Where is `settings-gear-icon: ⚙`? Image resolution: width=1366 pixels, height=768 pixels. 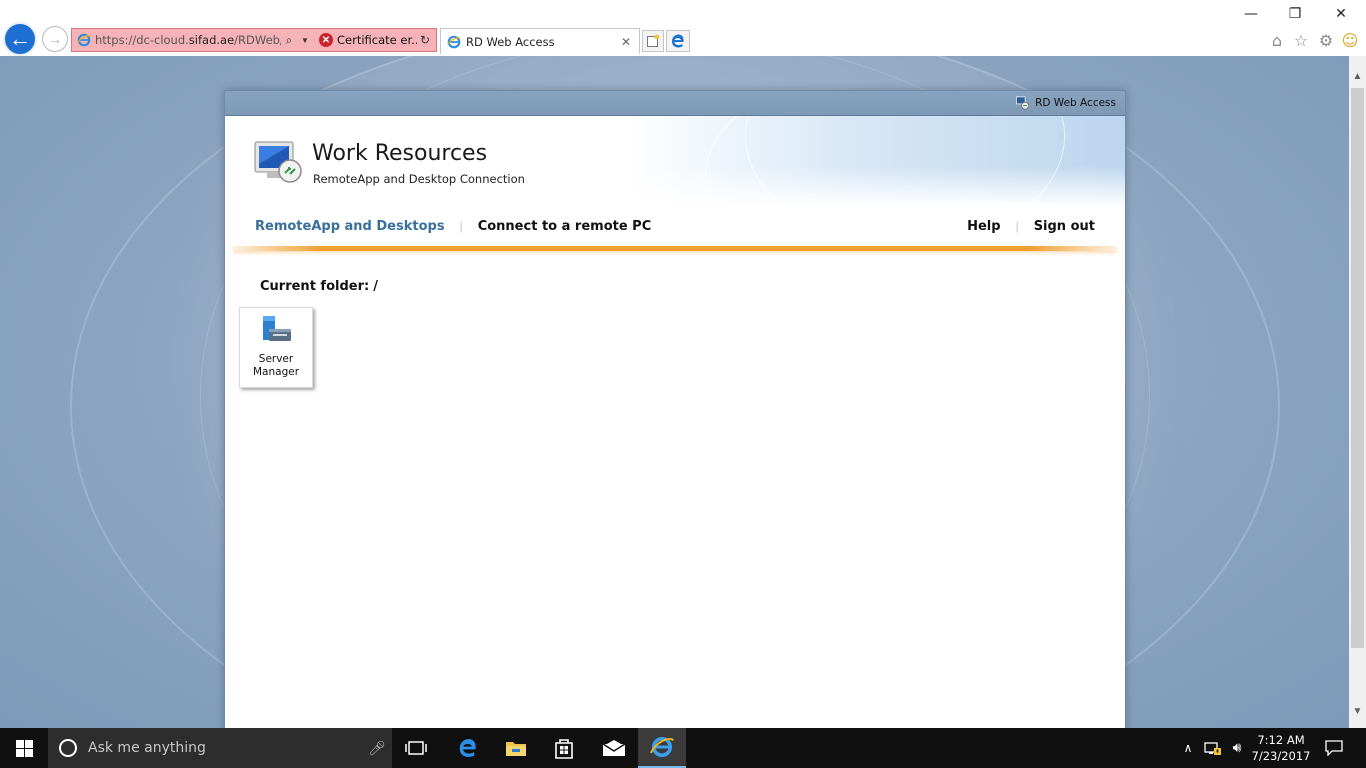 settings-gear-icon: ⚙ is located at coordinates (1326, 40).